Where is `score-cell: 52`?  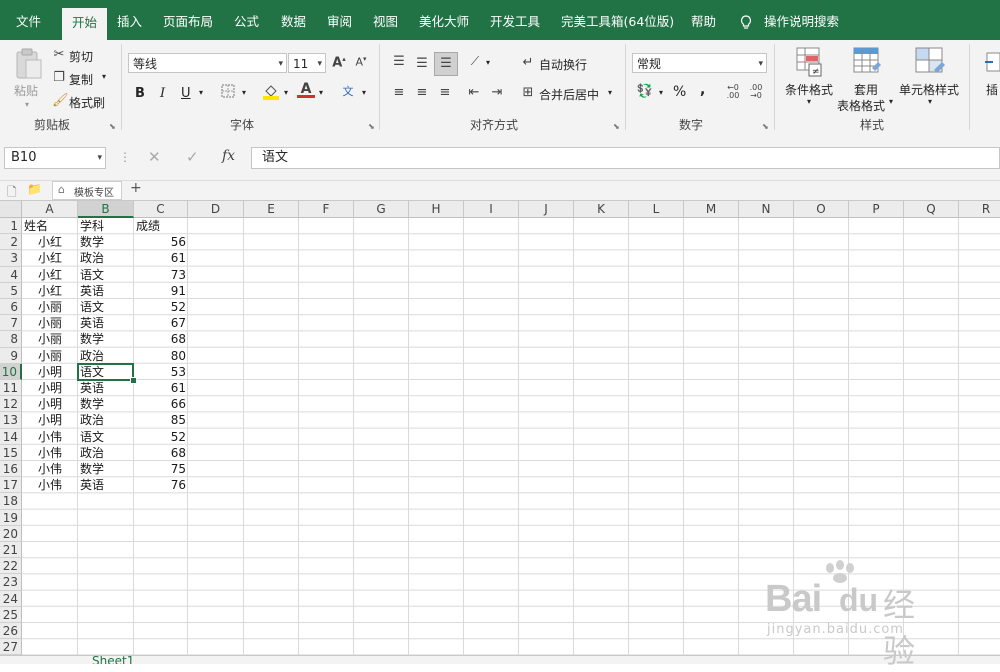 score-cell: 52 is located at coordinates (161, 307).